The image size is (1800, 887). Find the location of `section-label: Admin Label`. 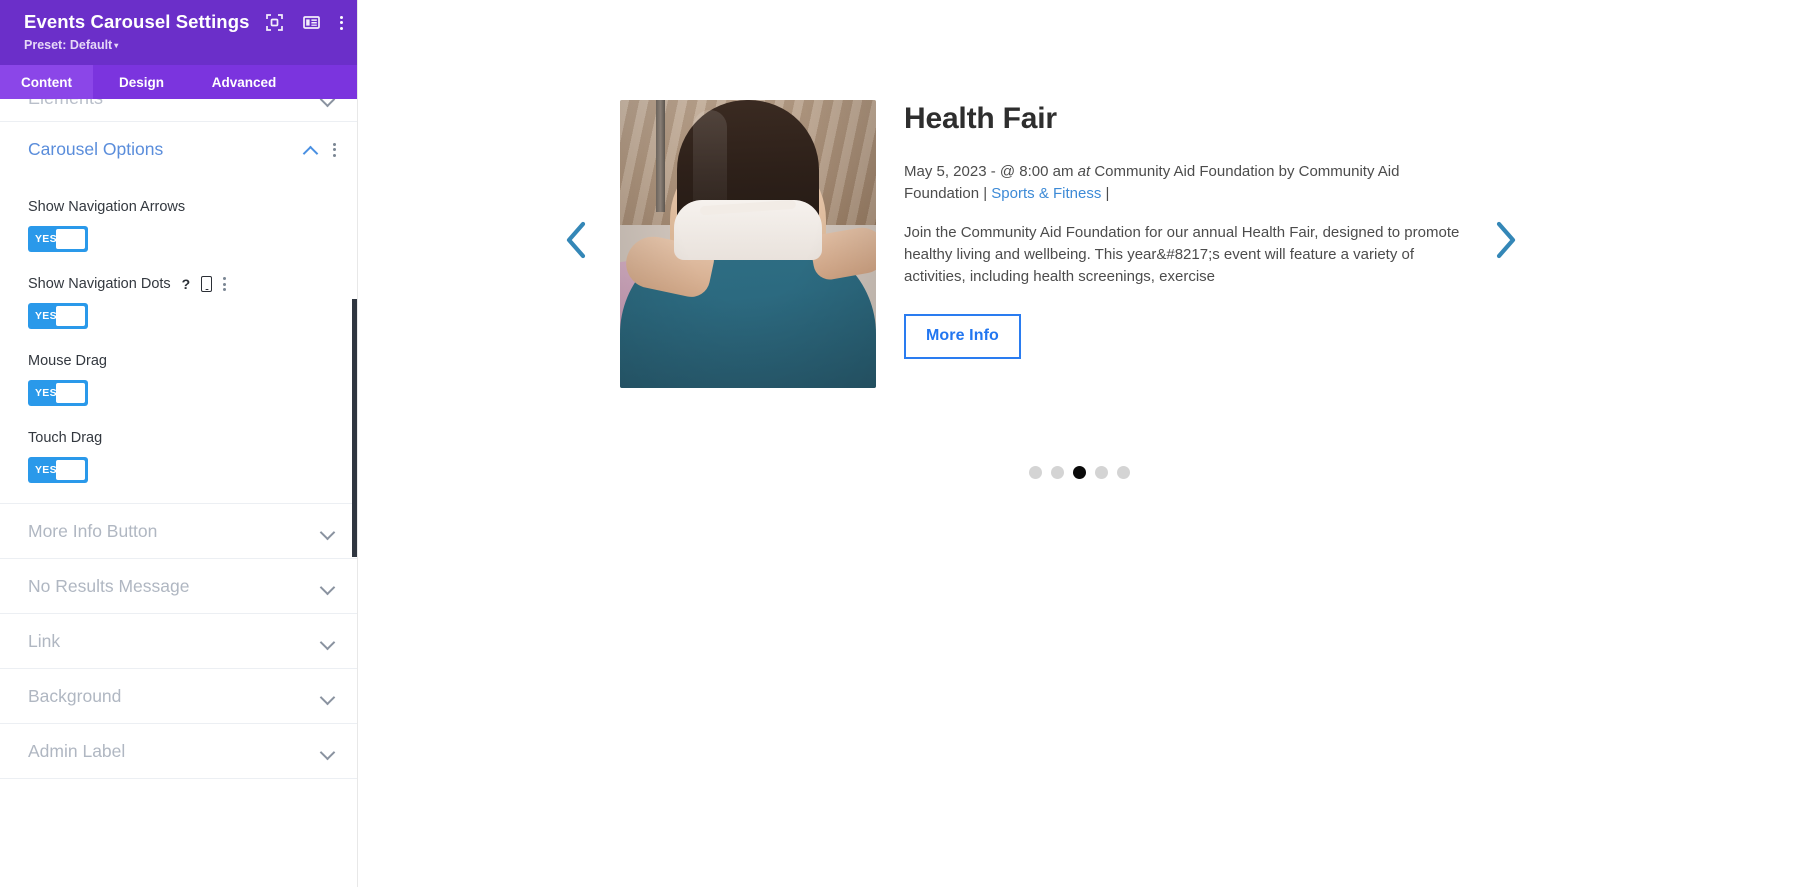

section-label: Admin Label is located at coordinates (77, 750).